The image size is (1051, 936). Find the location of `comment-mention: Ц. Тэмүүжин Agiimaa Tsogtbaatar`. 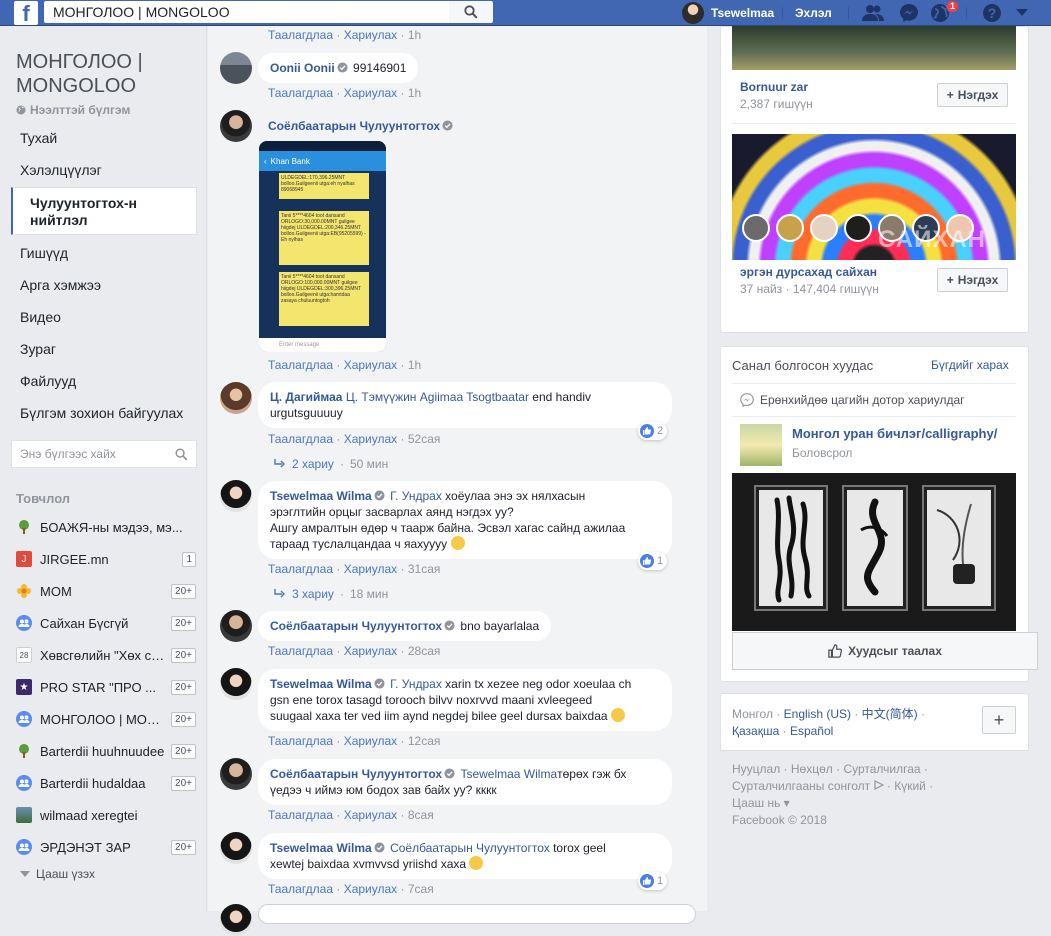

comment-mention: Ц. Тэмүүжин Agiimaa Tsogtbaatar is located at coordinates (437, 397).